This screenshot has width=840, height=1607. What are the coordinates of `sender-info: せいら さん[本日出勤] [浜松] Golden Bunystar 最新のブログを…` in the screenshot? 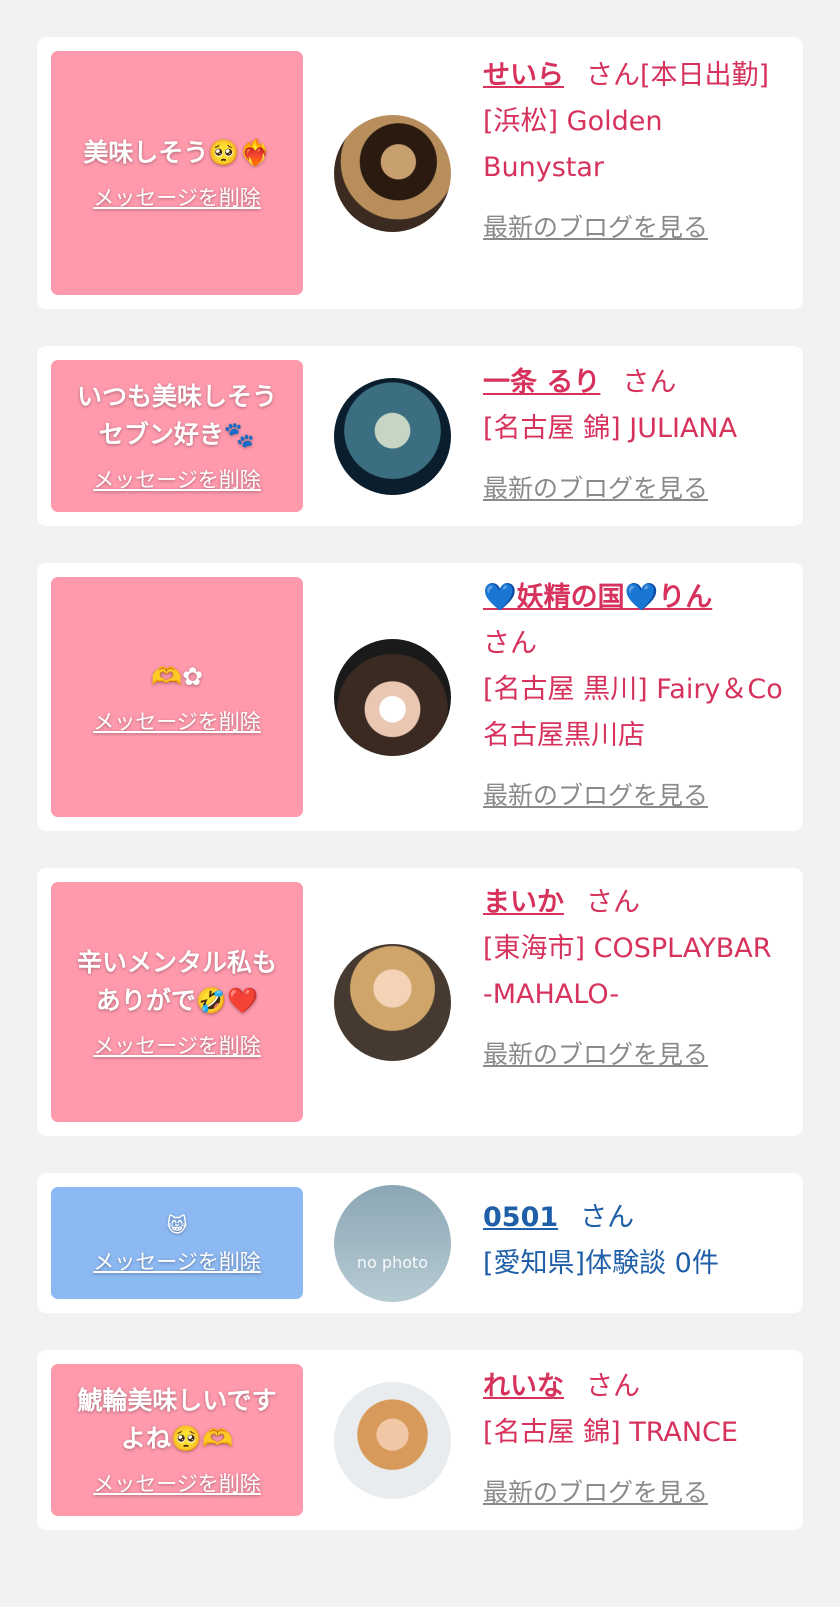 It's located at (633, 152).